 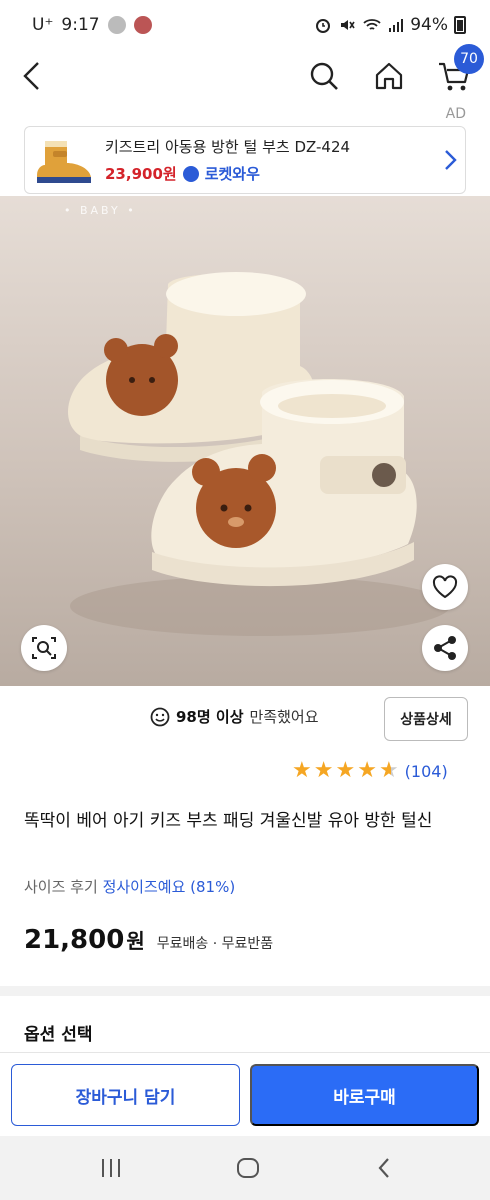 I want to click on system-back-button, so click(x=384, y=1168).